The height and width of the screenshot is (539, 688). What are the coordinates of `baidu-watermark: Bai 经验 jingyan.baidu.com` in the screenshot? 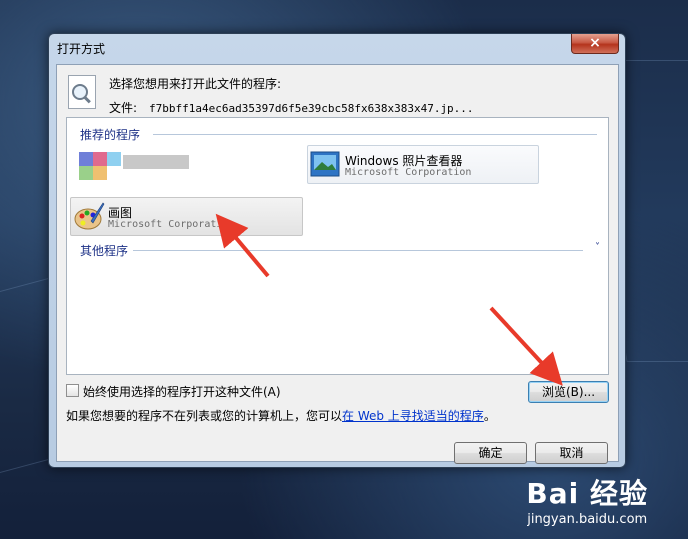 It's located at (587, 499).